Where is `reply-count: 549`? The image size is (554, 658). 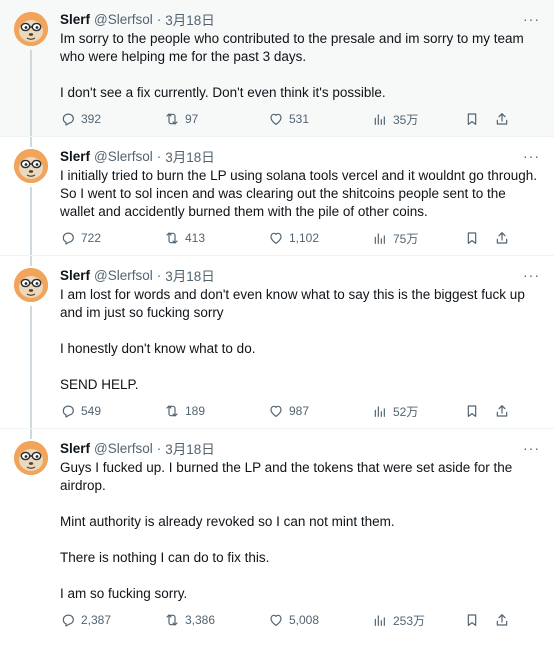
reply-count: 549 is located at coordinates (91, 411).